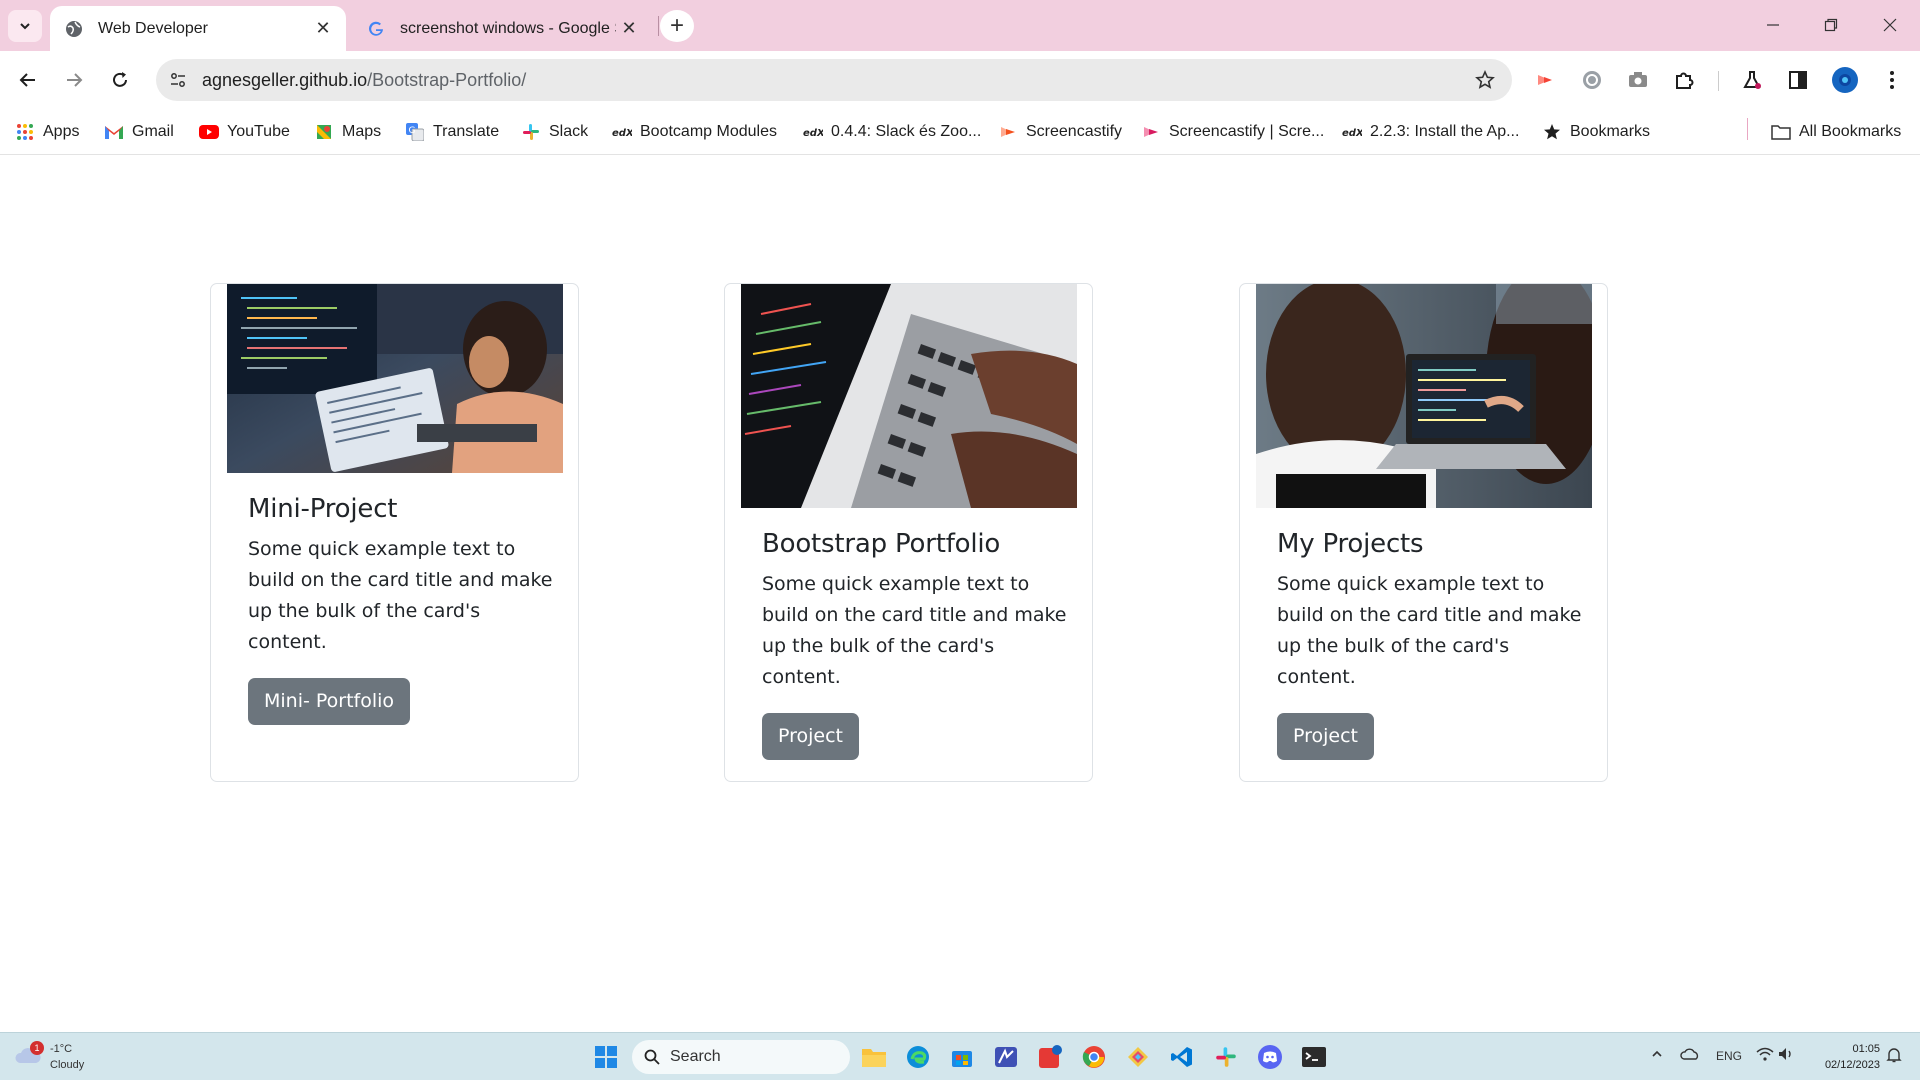  I want to click on screencastify-icon, so click(1151, 132).